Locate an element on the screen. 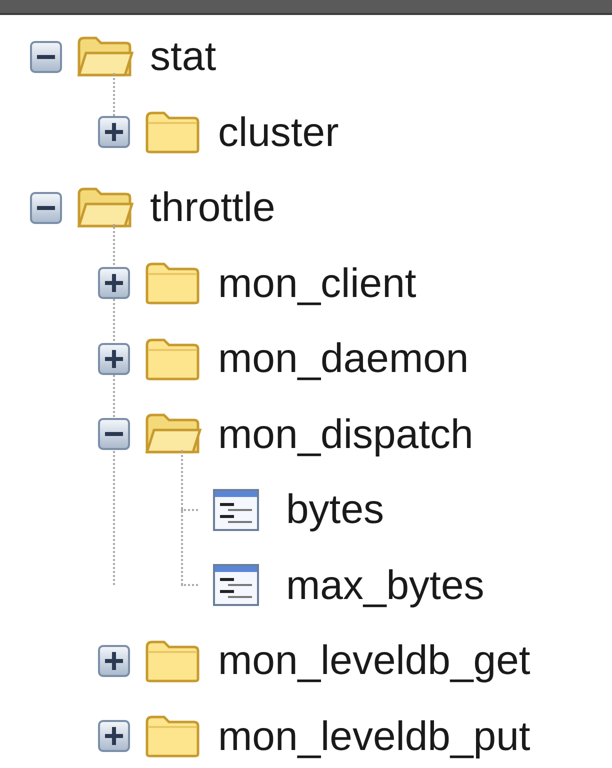 The height and width of the screenshot is (768, 612). folder-label: mon_leveldb_put is located at coordinates (374, 736).